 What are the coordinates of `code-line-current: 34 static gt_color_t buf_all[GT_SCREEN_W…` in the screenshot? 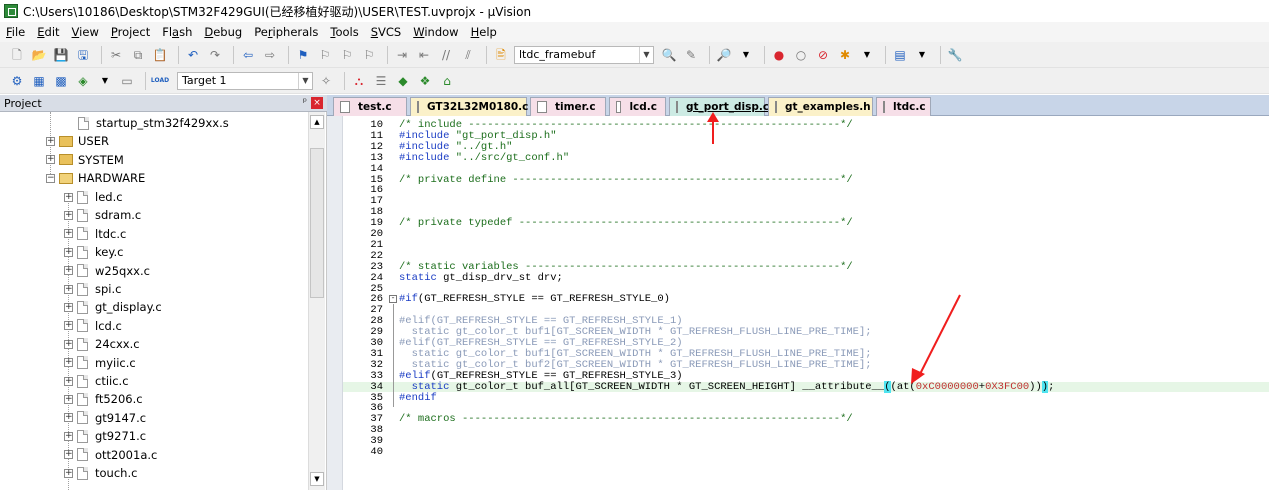 It's located at (806, 386).